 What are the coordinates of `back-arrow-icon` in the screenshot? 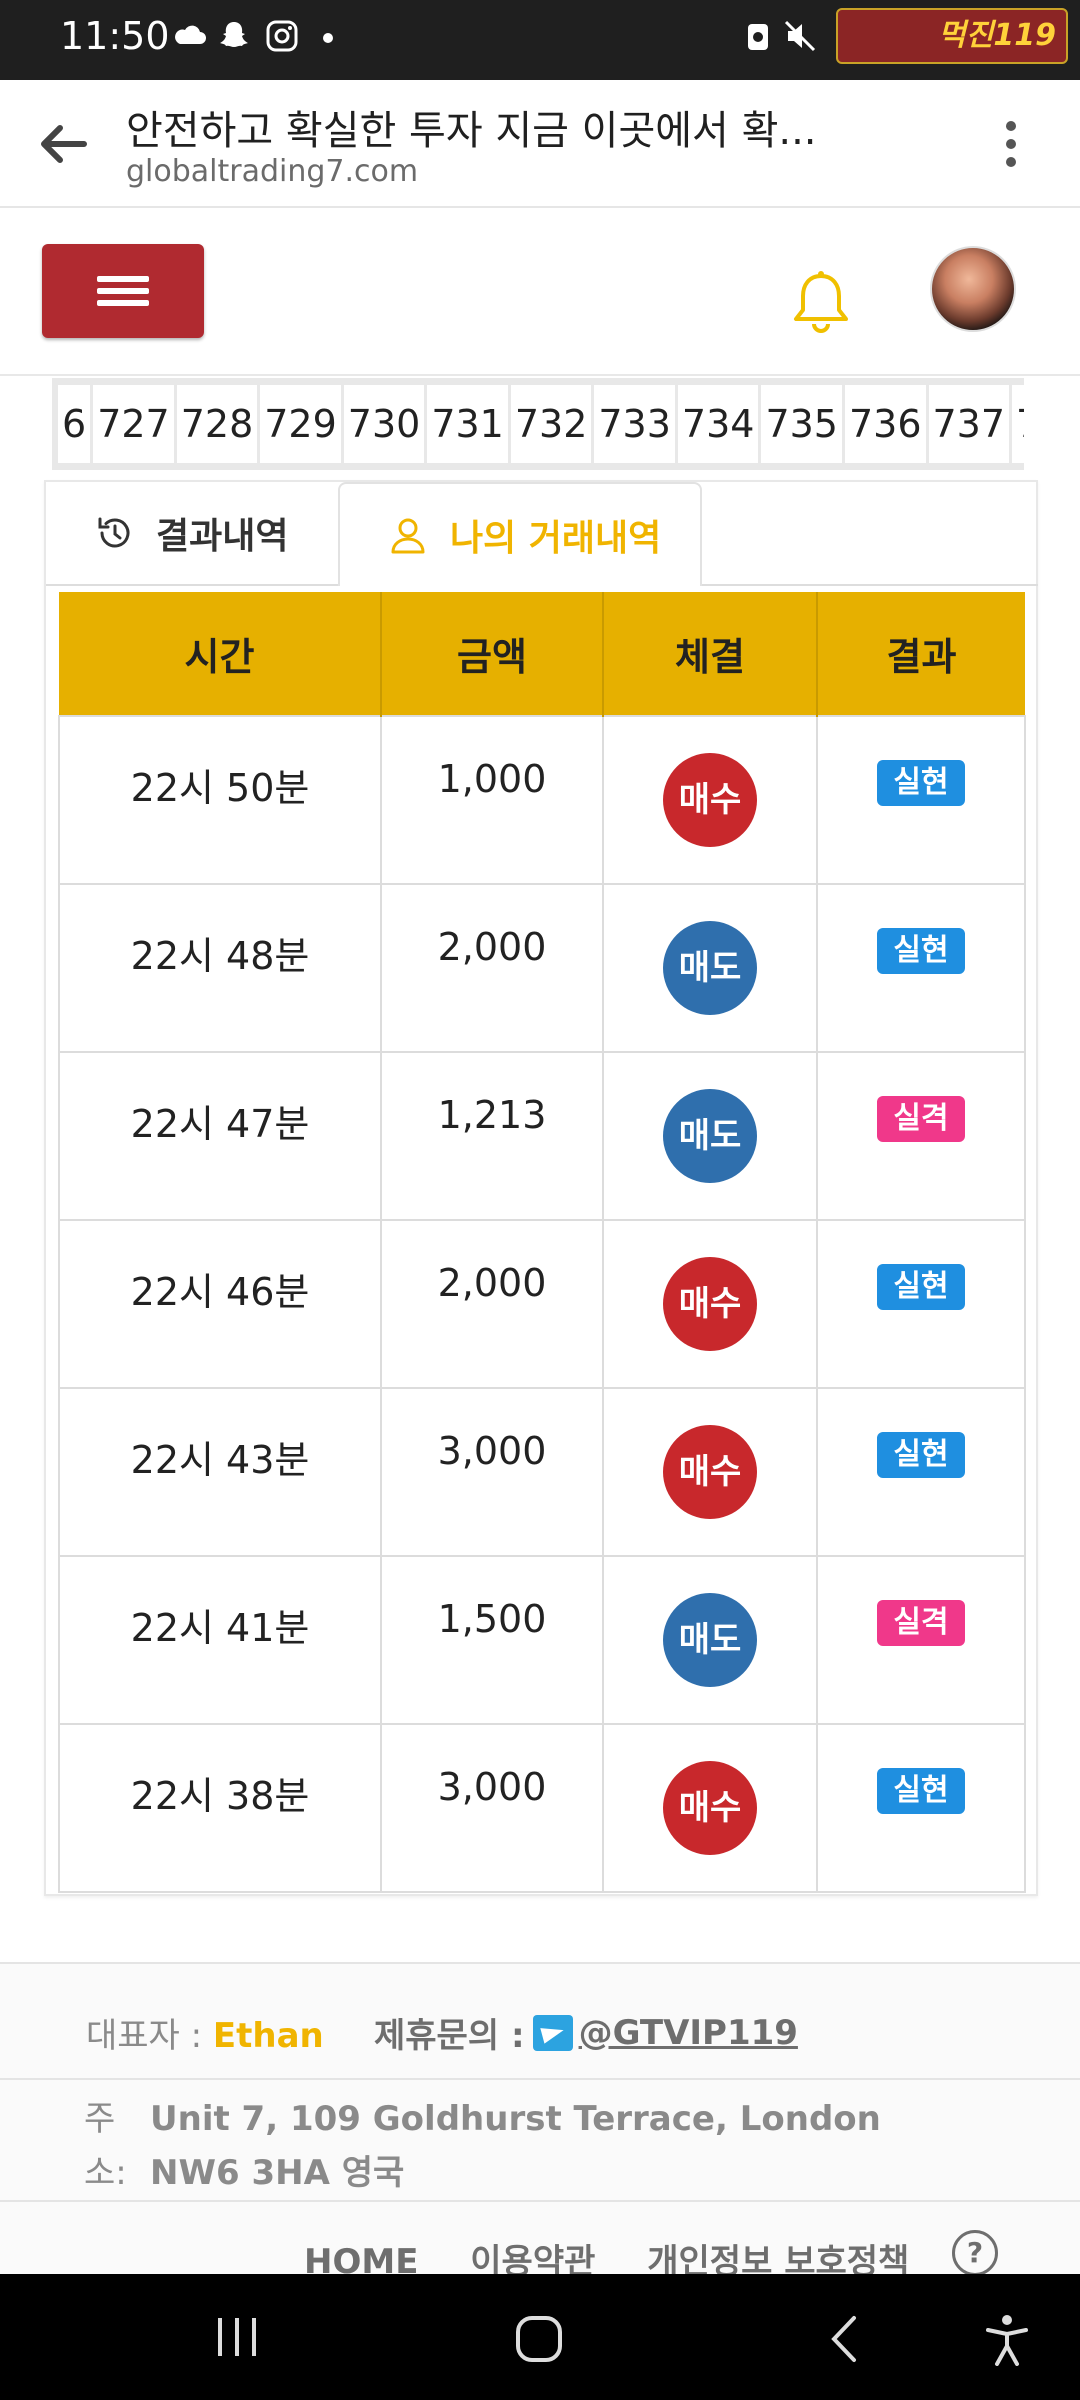 It's located at (64, 144).